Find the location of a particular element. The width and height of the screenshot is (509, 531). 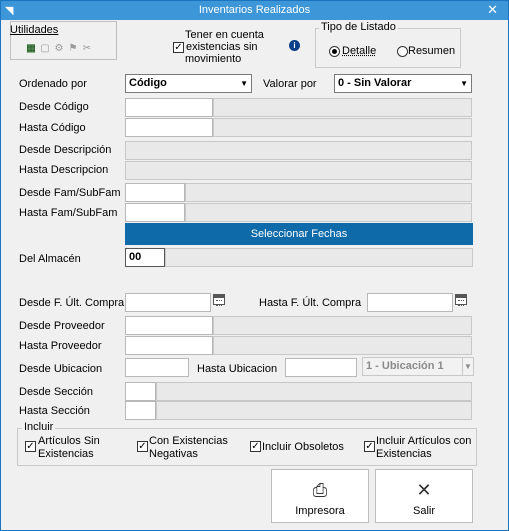

salir-button: ✕ Salir is located at coordinates (424, 496).